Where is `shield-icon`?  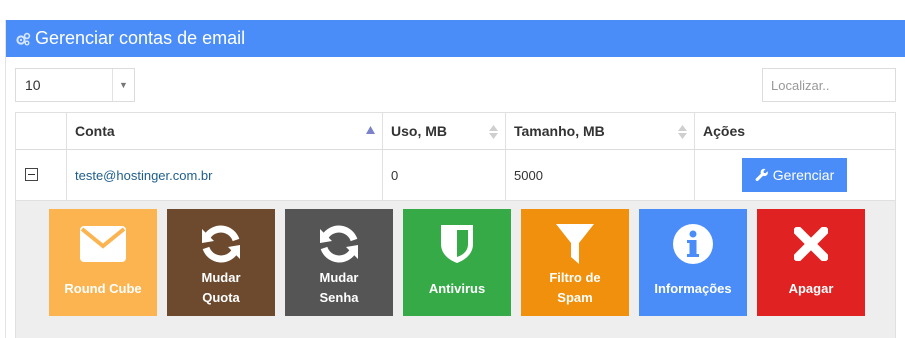
shield-icon is located at coordinates (457, 239).